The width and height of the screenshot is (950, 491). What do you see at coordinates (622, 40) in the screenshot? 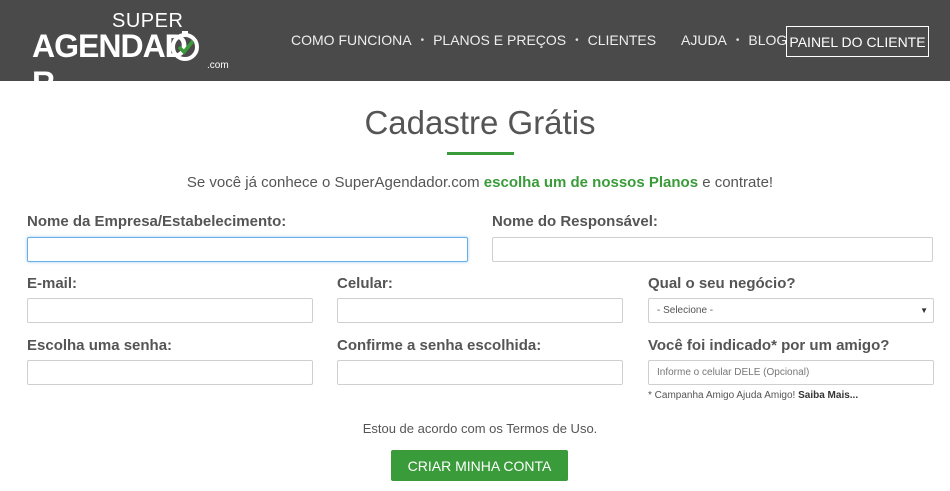
I see `nav-clientes: CLIENTES` at bounding box center [622, 40].